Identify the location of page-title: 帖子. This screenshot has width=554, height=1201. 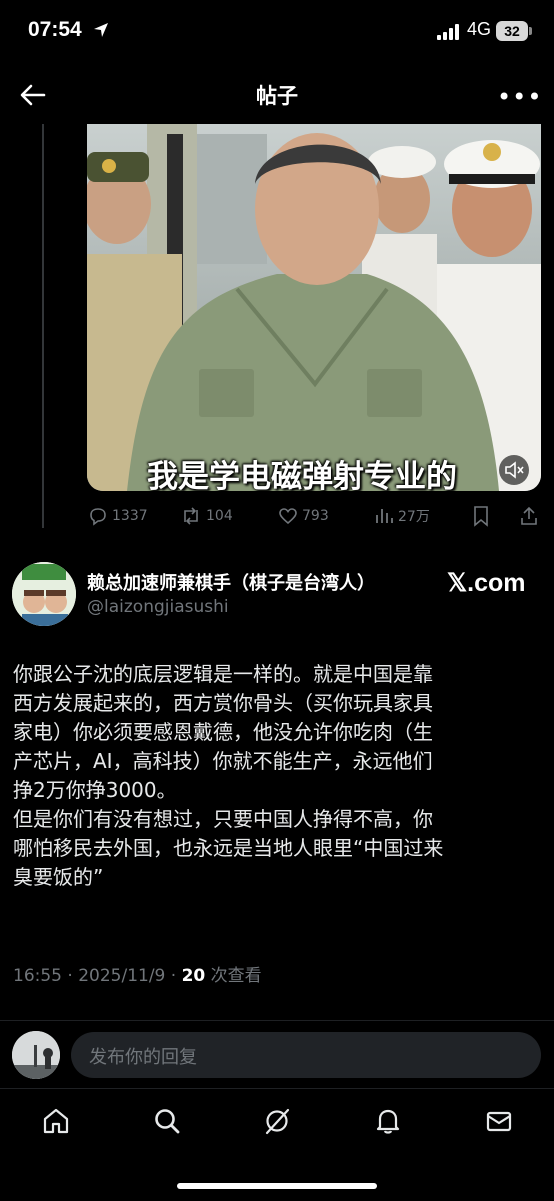
(277, 96).